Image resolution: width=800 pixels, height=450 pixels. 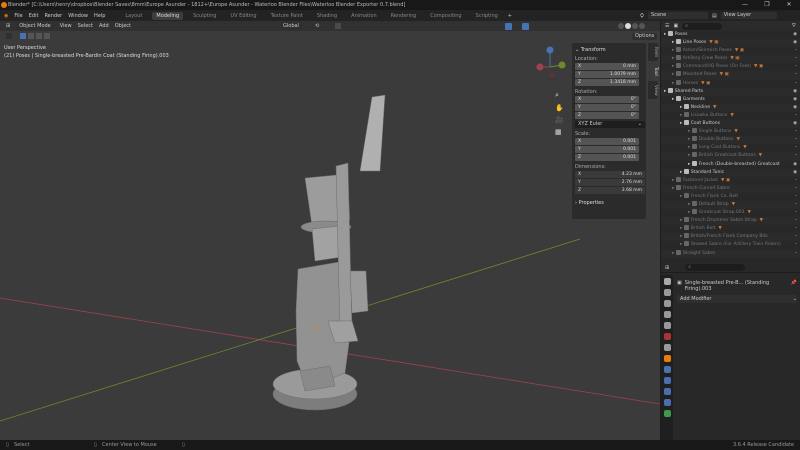 I want to click on scene-selector: Scene, so click(x=678, y=15).